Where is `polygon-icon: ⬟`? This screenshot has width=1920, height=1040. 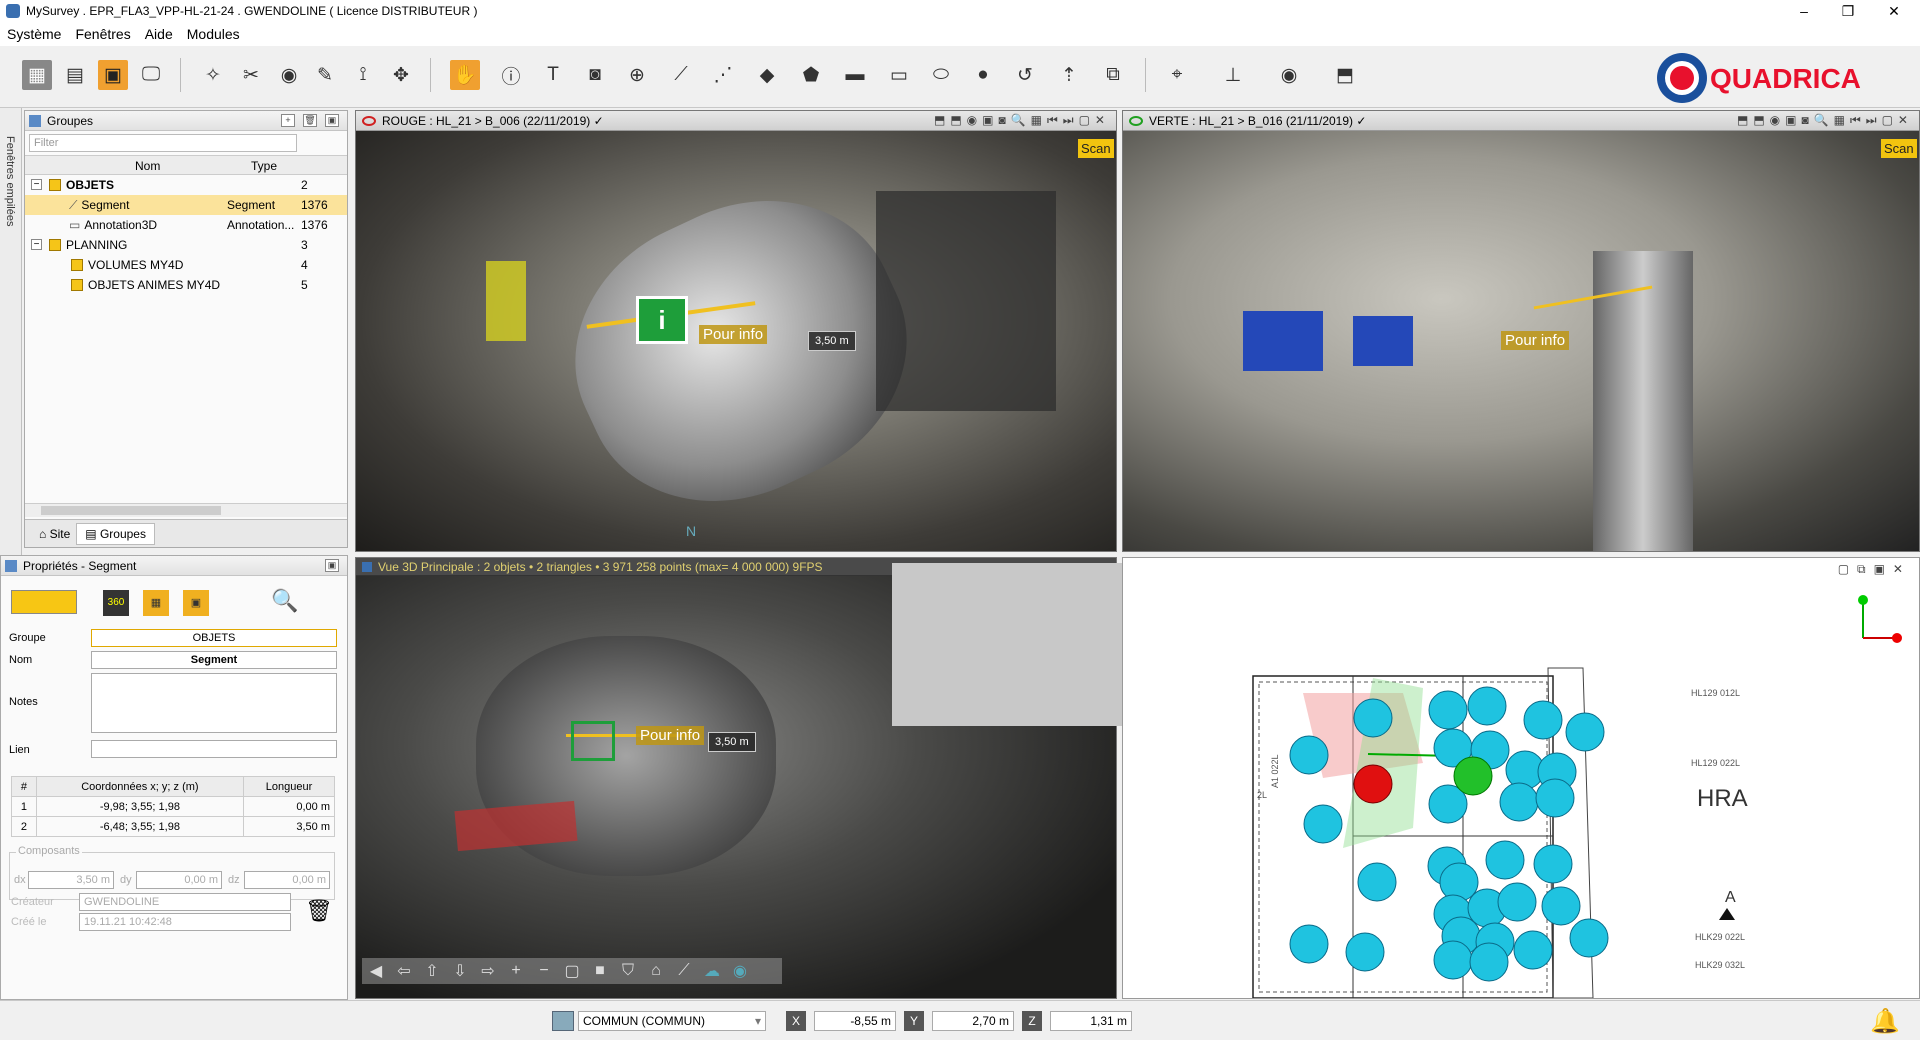
polygon-icon: ⬟ is located at coordinates (811, 75).